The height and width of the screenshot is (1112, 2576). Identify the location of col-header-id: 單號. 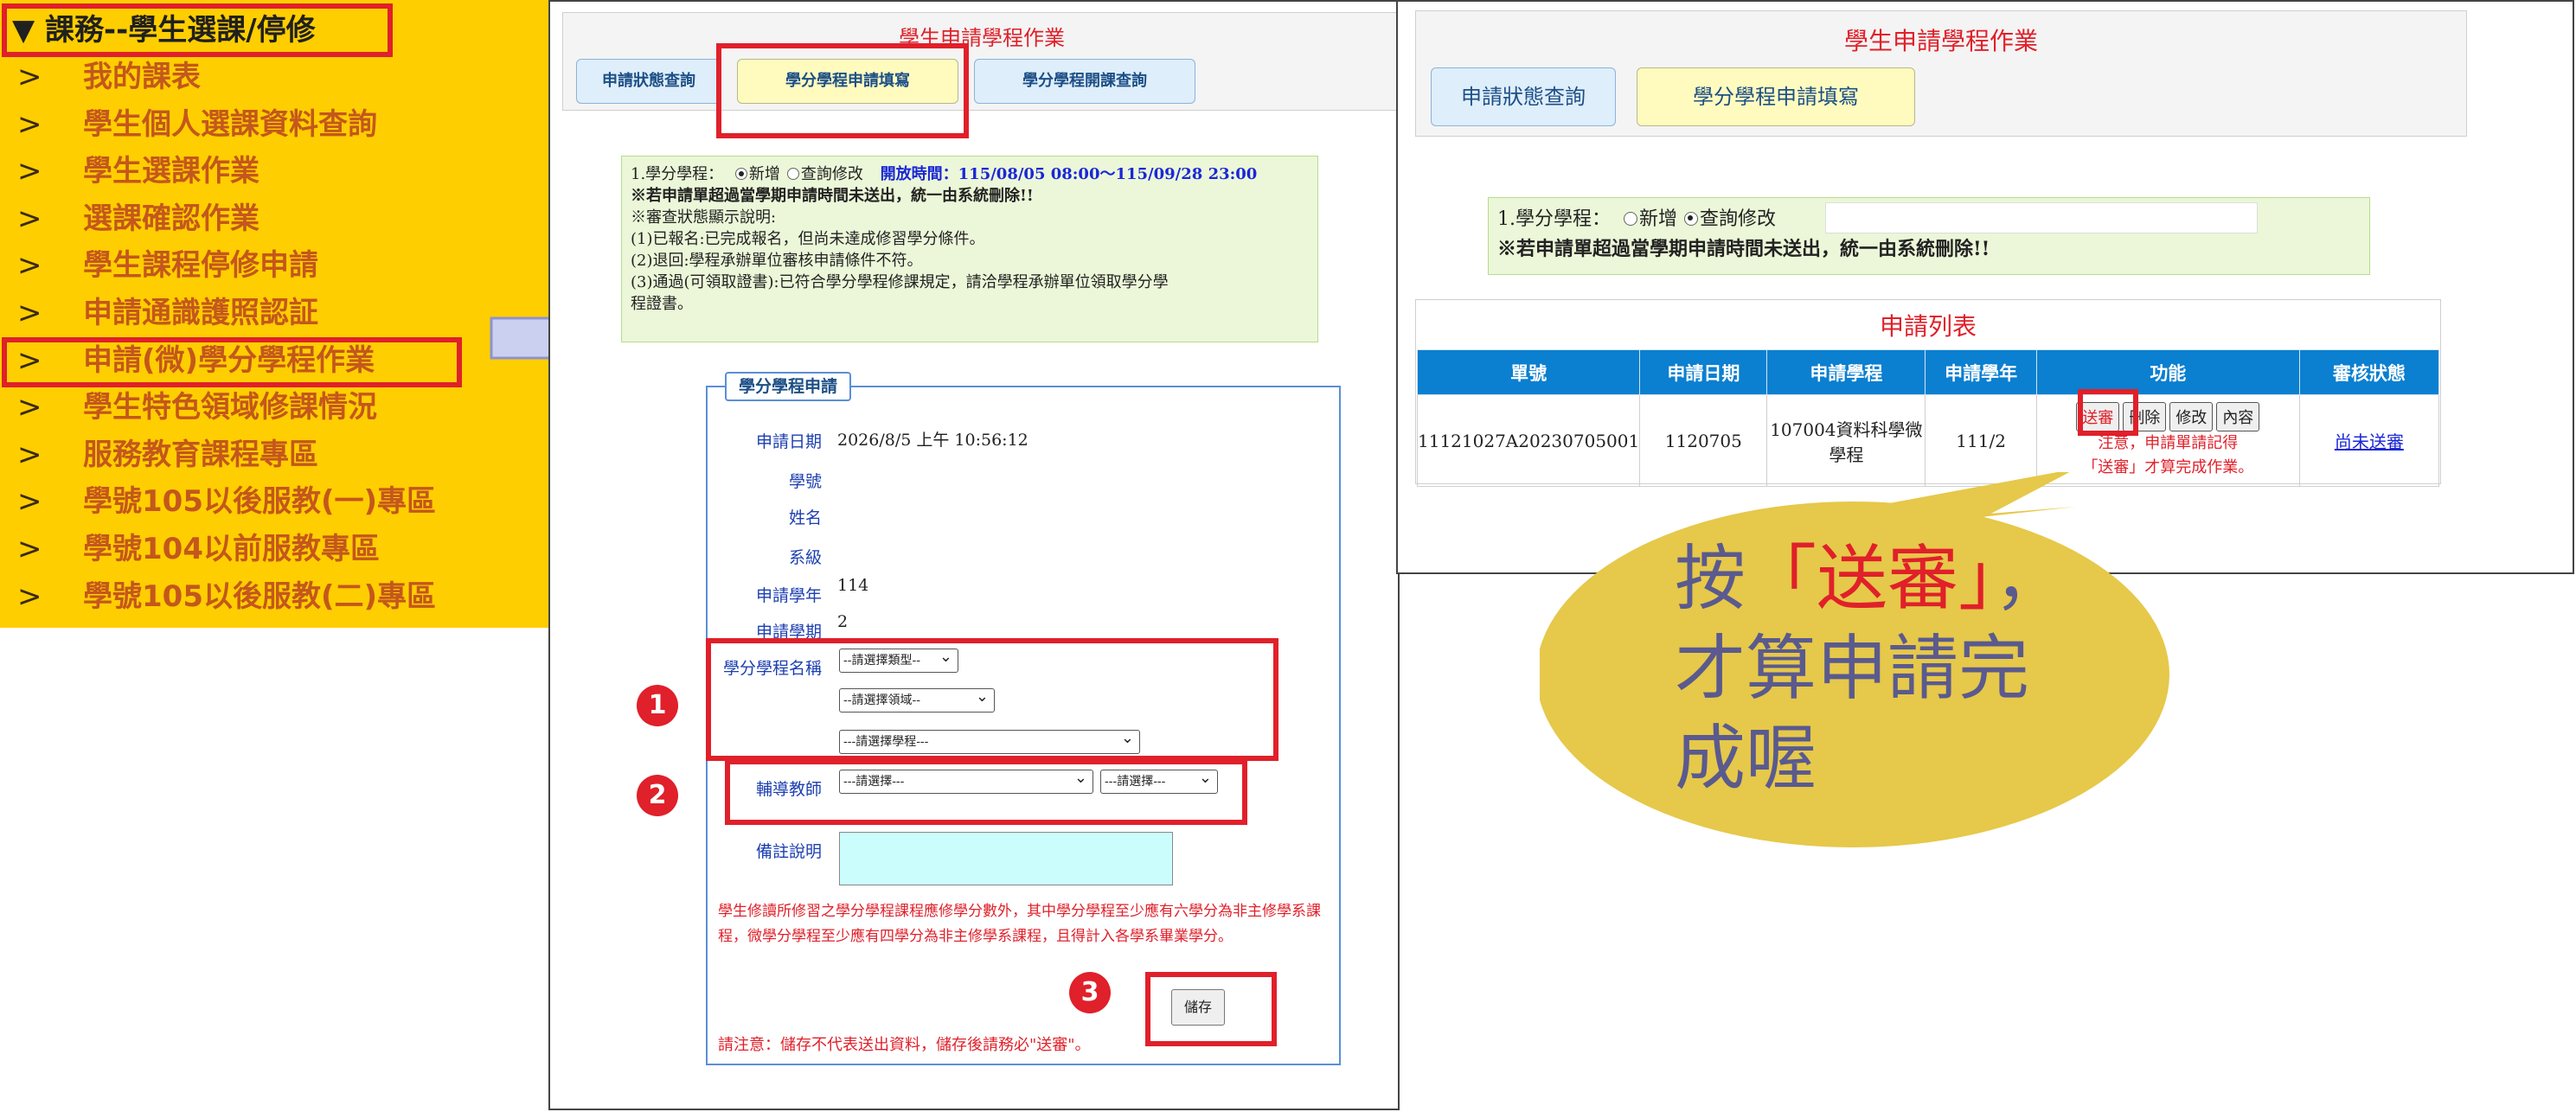
(1528, 372).